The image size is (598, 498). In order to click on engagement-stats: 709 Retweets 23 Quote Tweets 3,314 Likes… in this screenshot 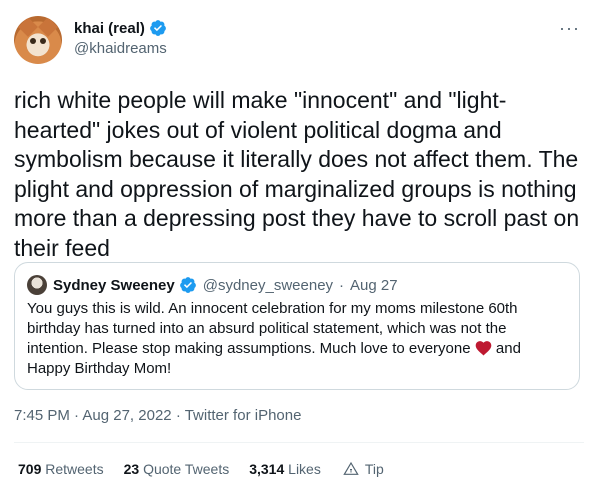, I will do `click(201, 469)`.